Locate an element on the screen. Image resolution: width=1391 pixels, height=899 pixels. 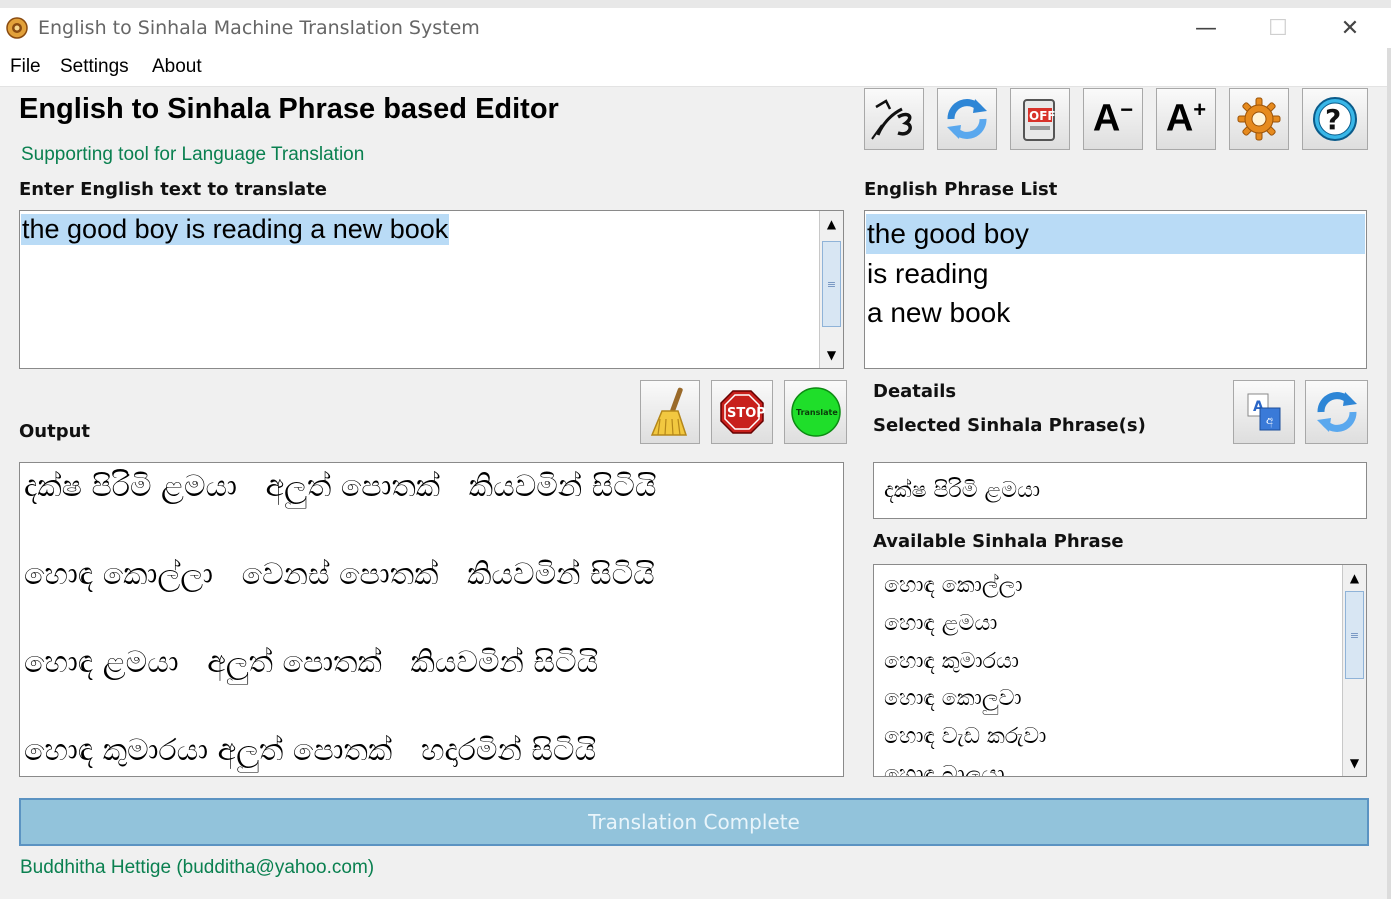
logo-button is located at coordinates (894, 119).